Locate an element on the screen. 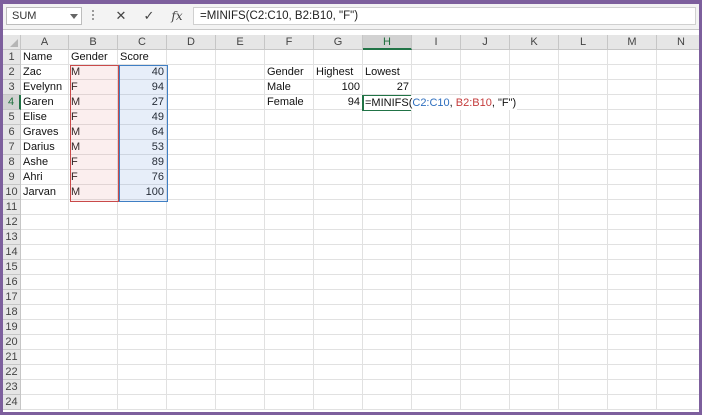 The image size is (702, 415). score-cell: 53 is located at coordinates (142, 147).